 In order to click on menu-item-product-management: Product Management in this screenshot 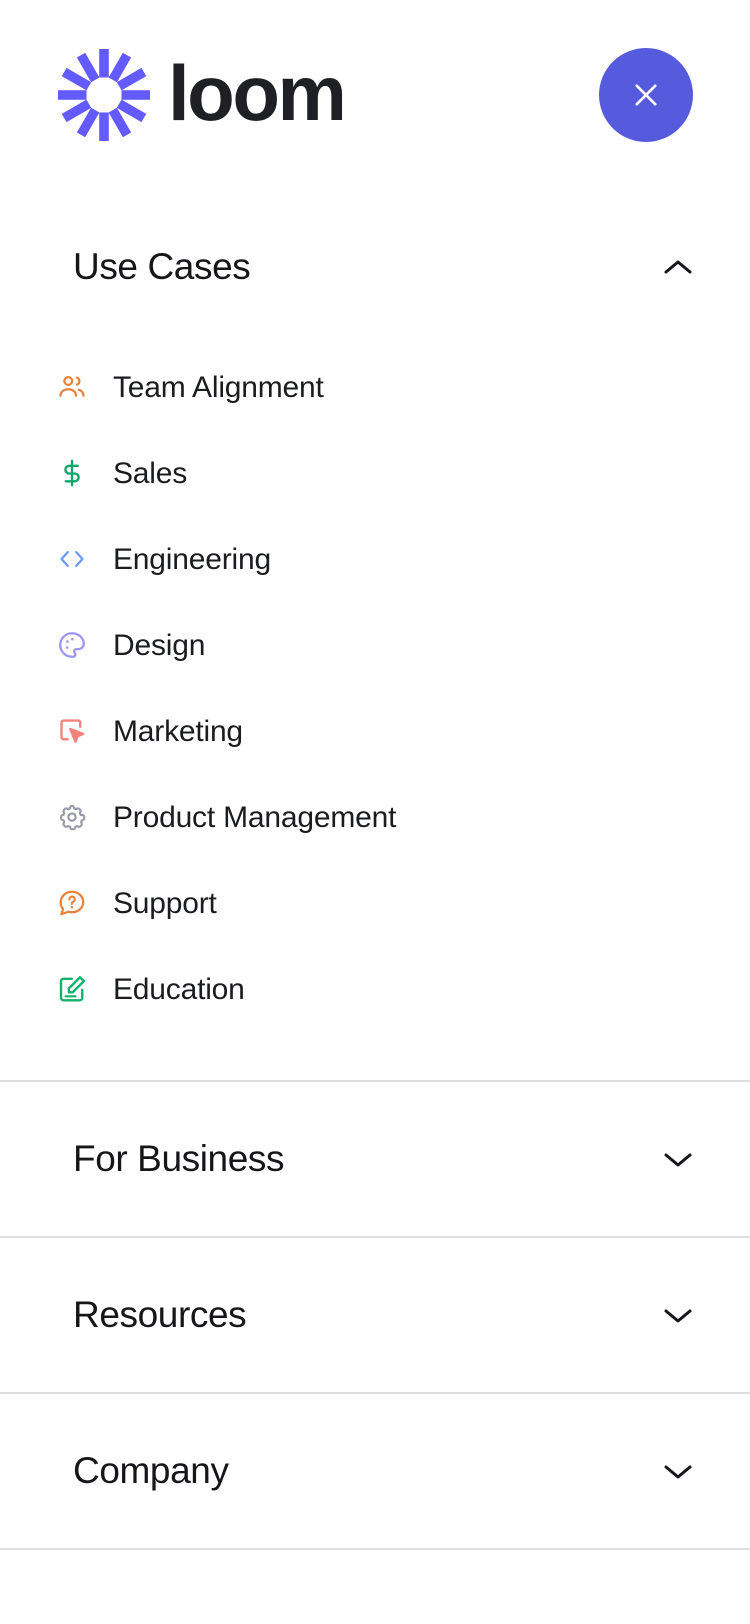, I will do `click(375, 817)`.